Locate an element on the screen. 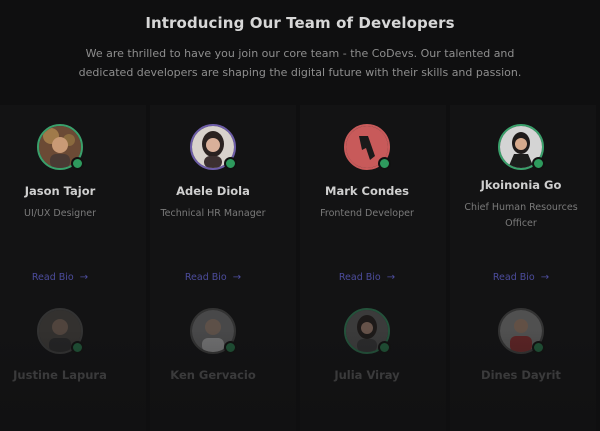  member-name: Jason Tajor is located at coordinates (60, 191).